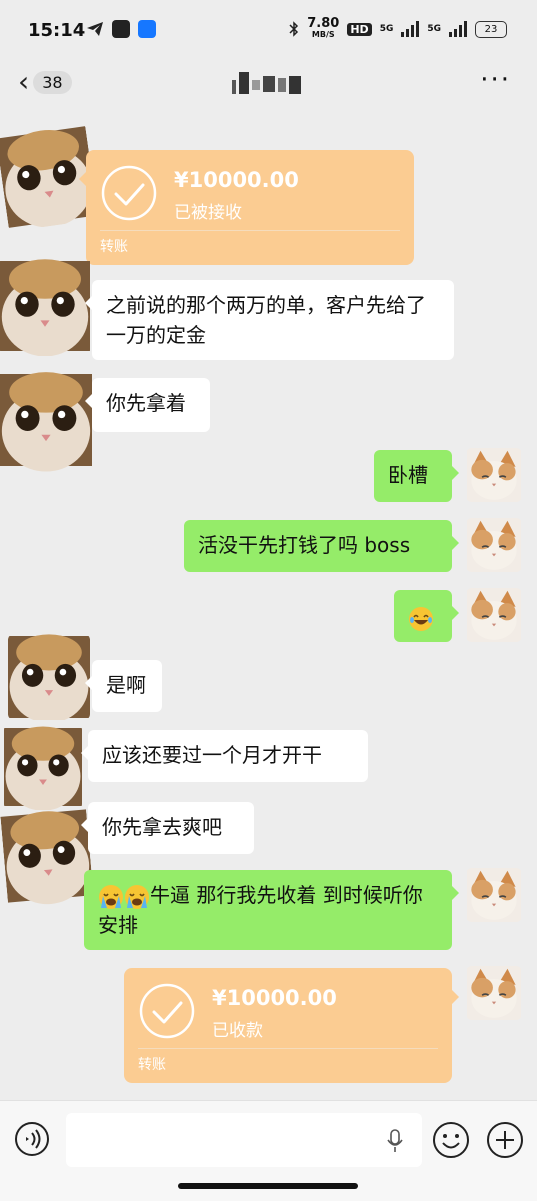 Image resolution: width=537 pixels, height=1201 pixels. I want to click on chat-title-redacted, so click(268, 85).